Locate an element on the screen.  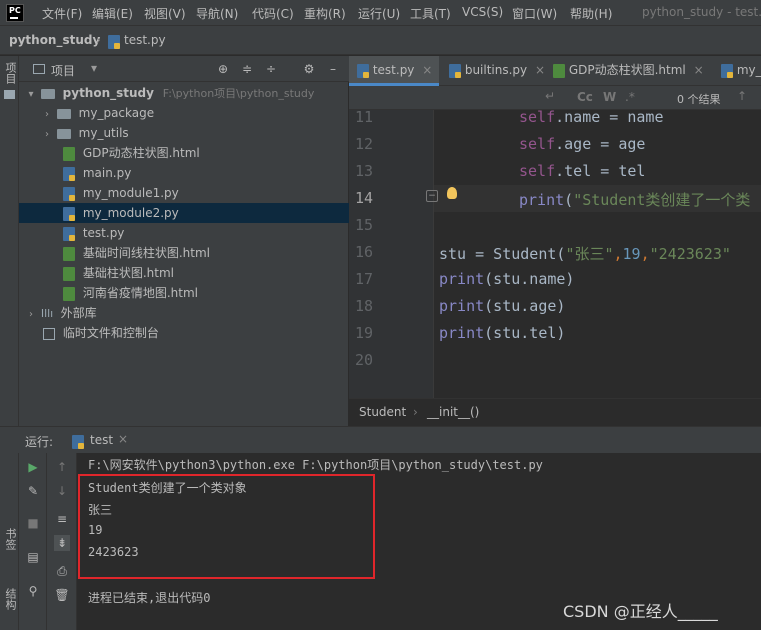
menu-edit: 编辑(E) is located at coordinates (112, 13).